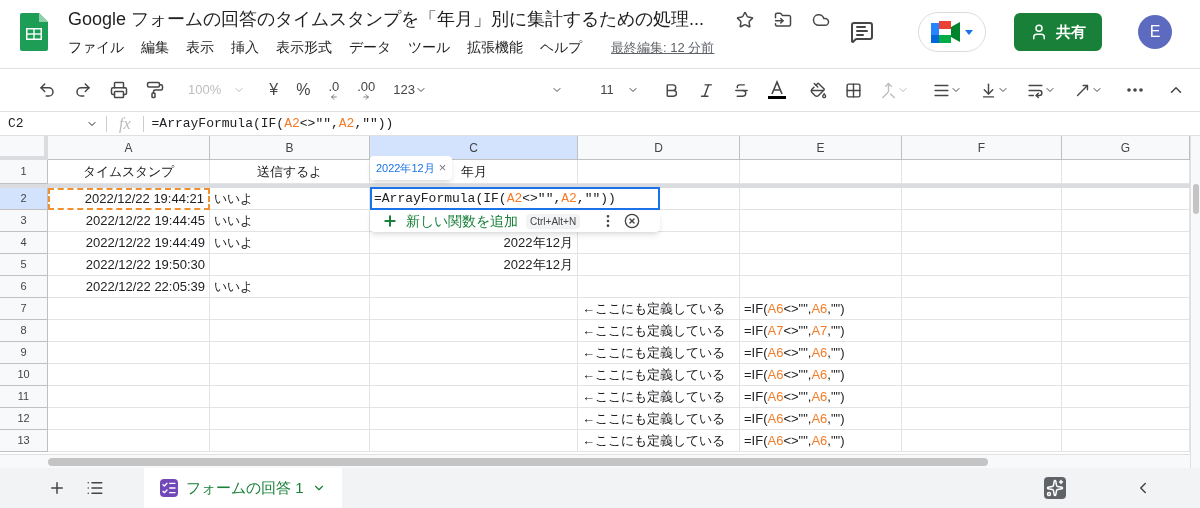 This screenshot has height=508, width=1200. I want to click on table-cell: 2022/12/22 19:44:45, so click(129, 221).